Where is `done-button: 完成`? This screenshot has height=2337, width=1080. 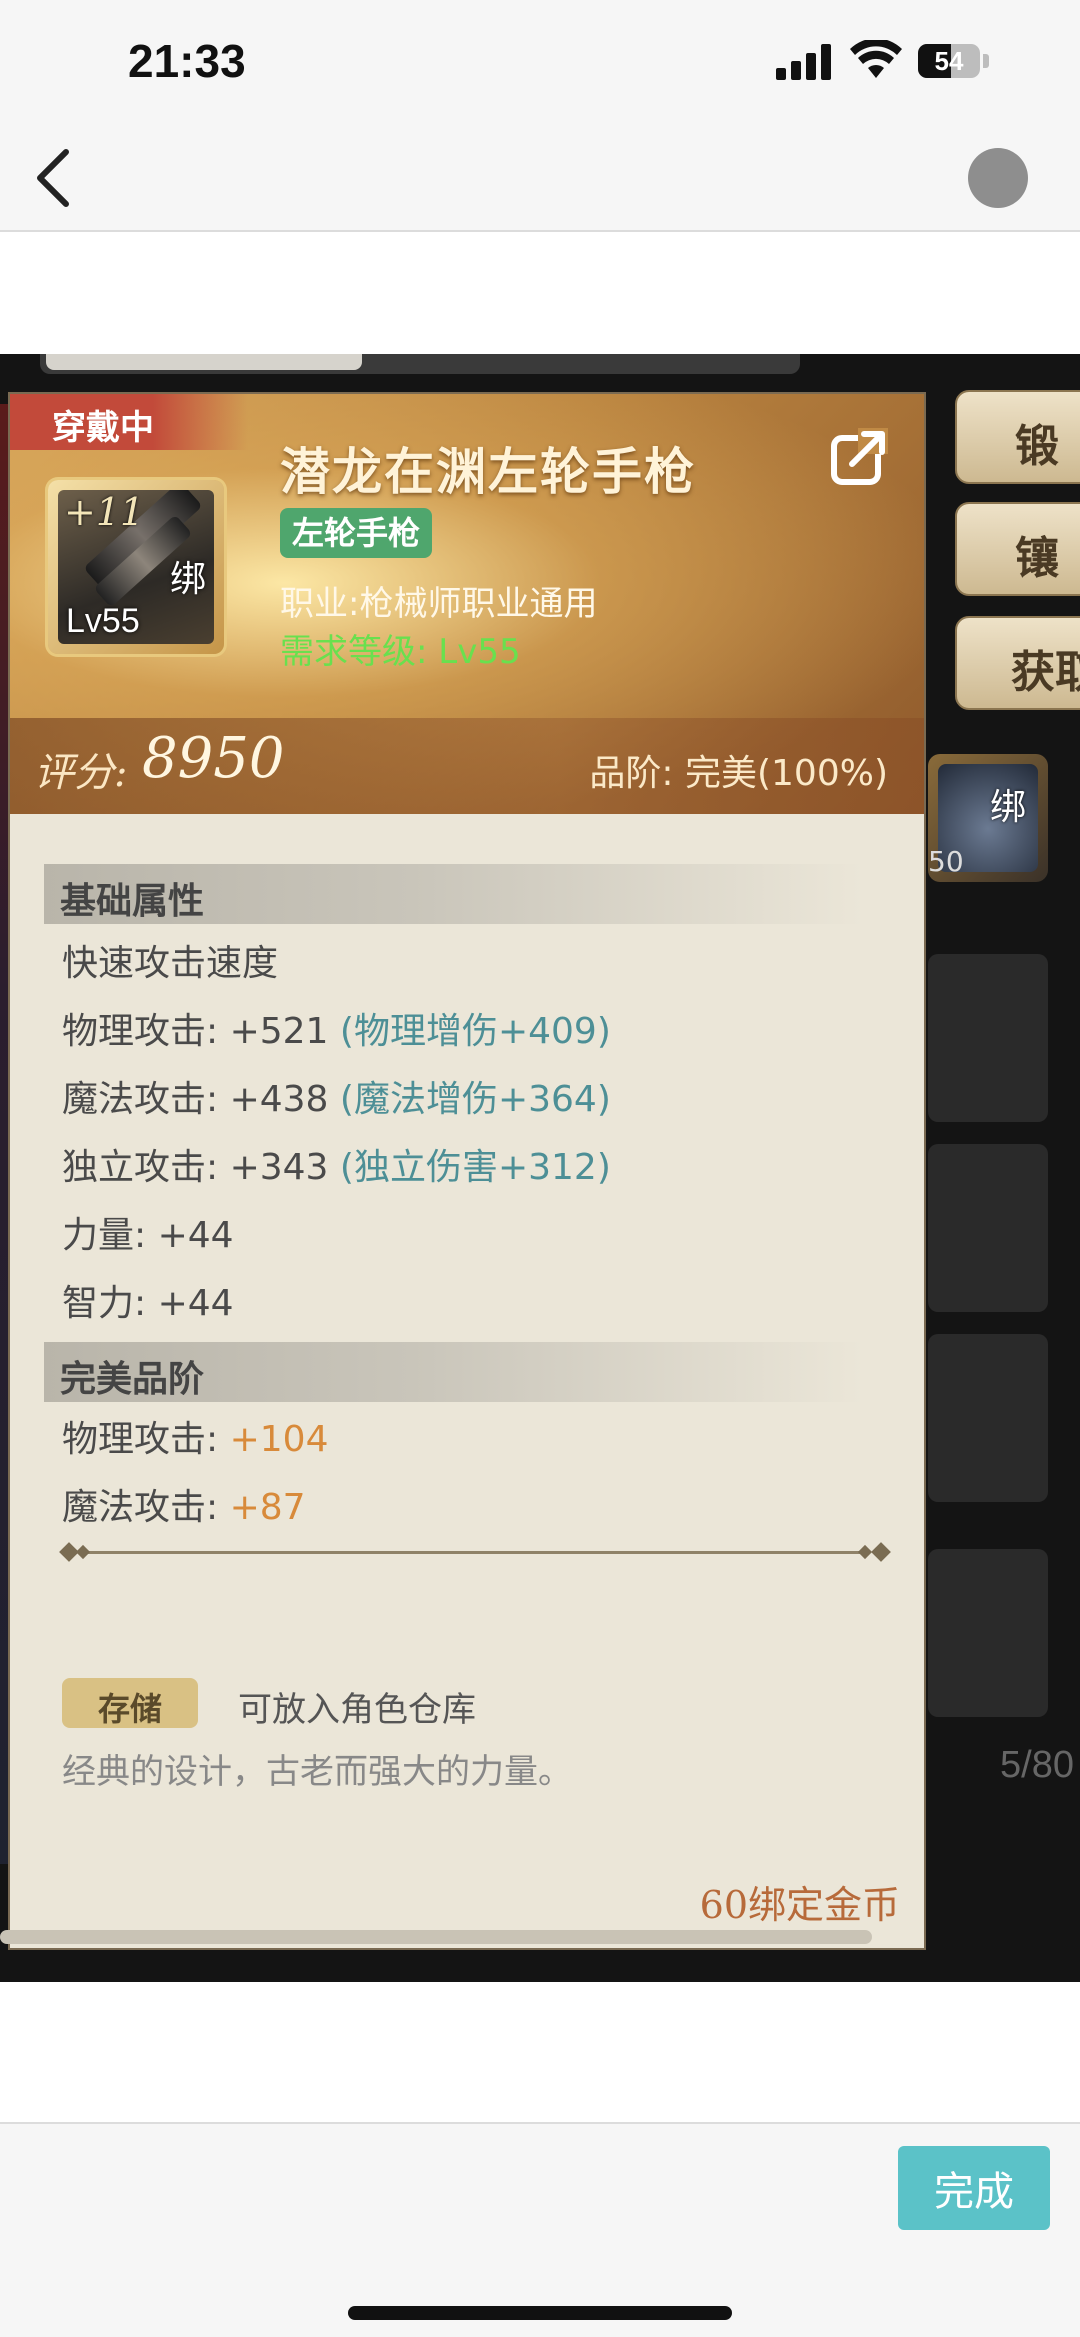 done-button: 完成 is located at coordinates (974, 2188).